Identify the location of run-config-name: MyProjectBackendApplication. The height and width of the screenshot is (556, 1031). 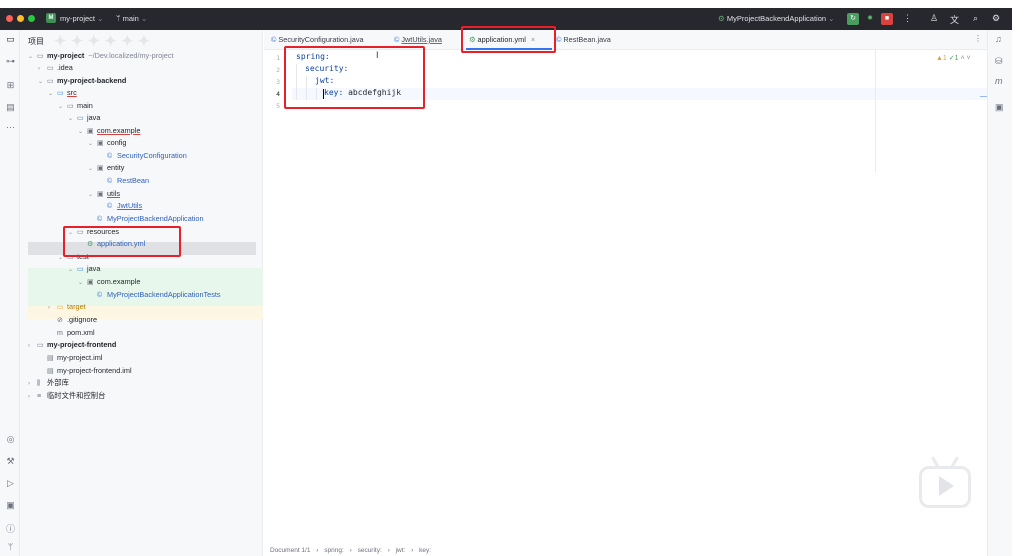
(776, 18).